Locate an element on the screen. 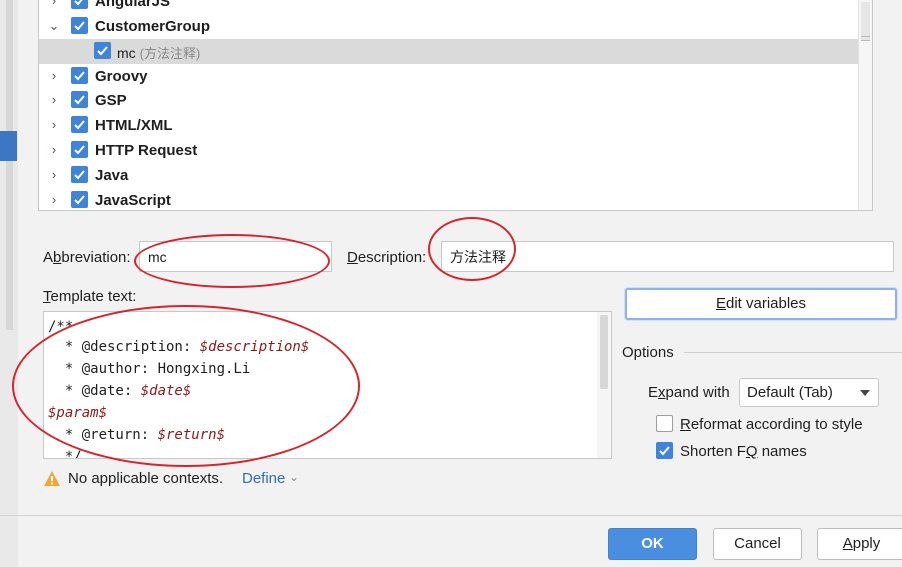 This screenshot has width=902, height=567. left-rail is located at coordinates (9, 283).